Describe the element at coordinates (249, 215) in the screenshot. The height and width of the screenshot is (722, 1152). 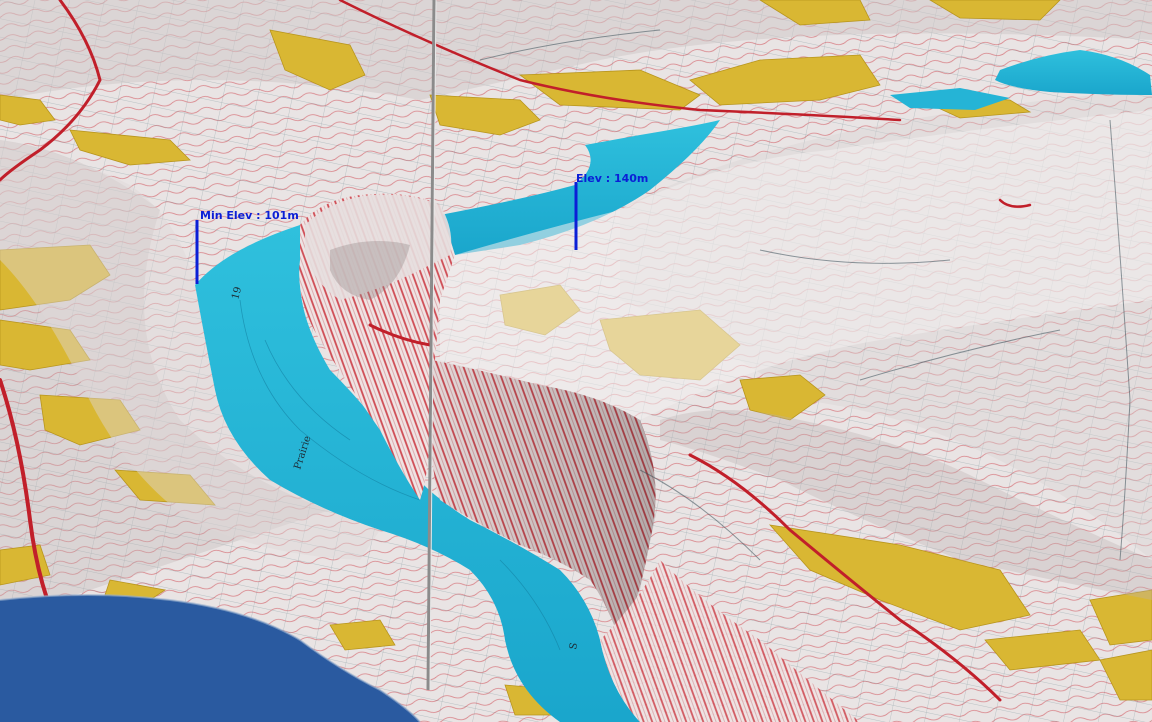
I see `elevation-marker-min-label: Min Elev : 101m` at that location.